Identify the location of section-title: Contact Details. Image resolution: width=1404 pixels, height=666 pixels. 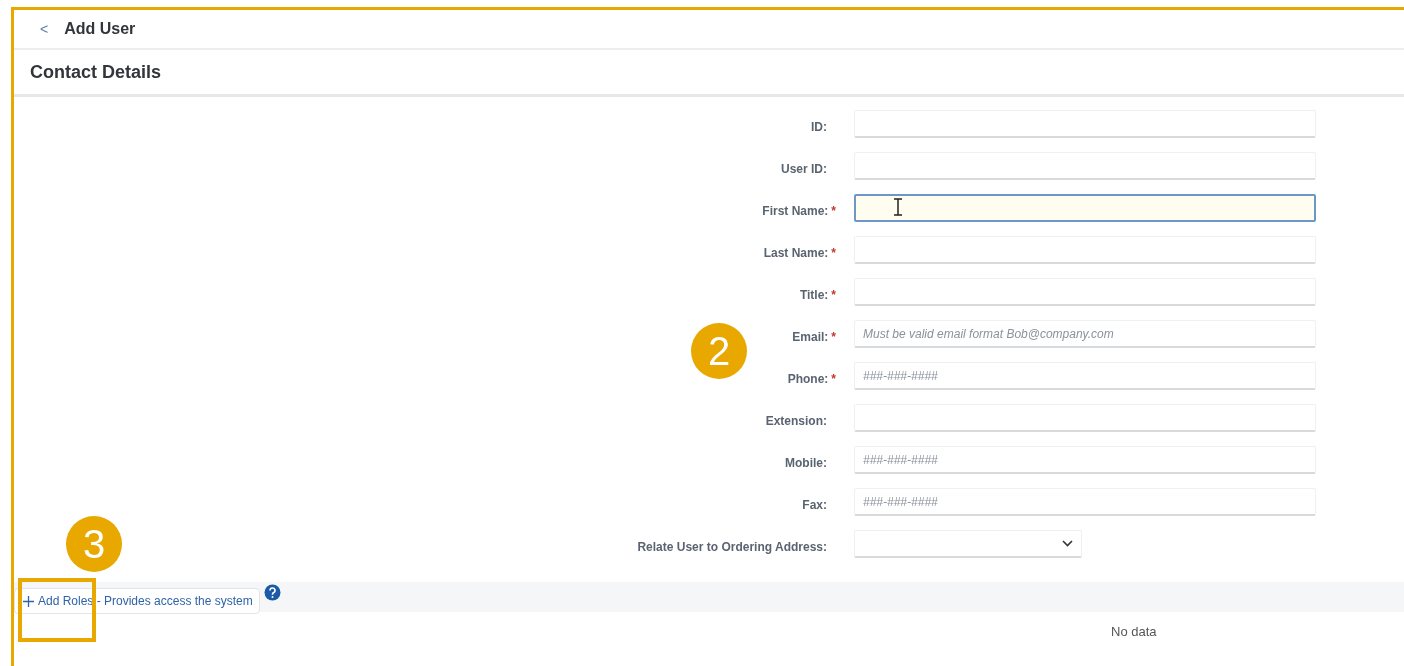
(96, 72).